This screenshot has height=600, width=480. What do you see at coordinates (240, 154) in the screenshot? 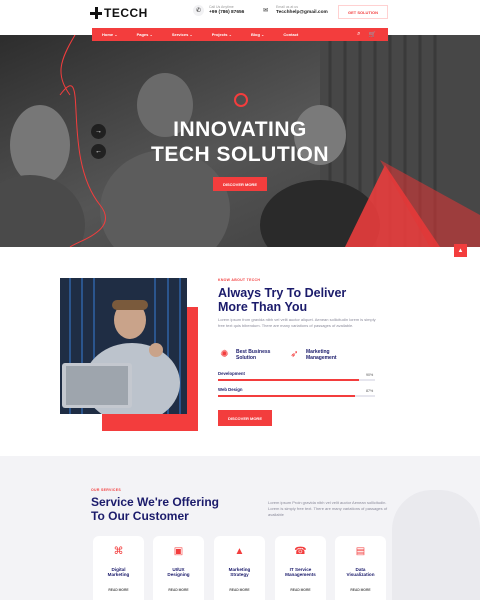
I see `hero-title-line2: TECH SOLUTION` at bounding box center [240, 154].